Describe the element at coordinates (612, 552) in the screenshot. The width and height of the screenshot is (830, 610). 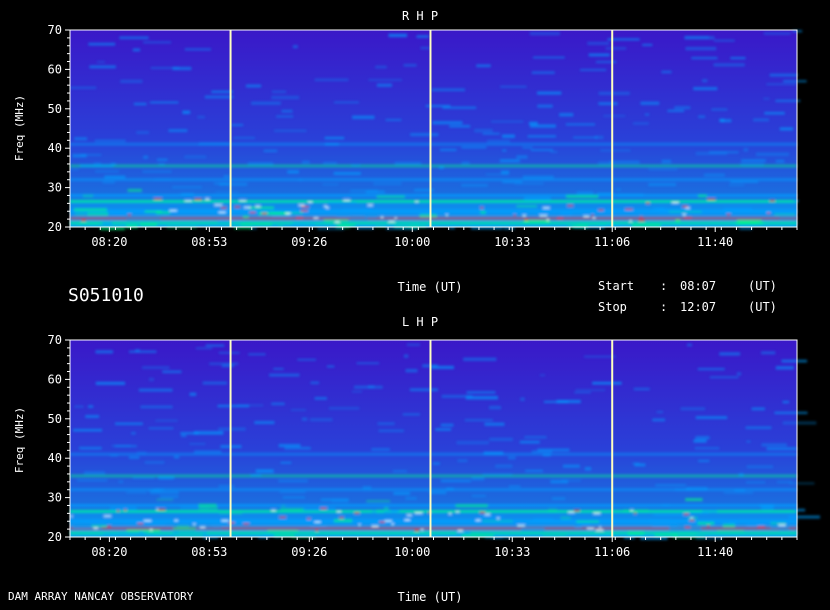
I see `lhp-xtick-label-1106: 11:06` at that location.